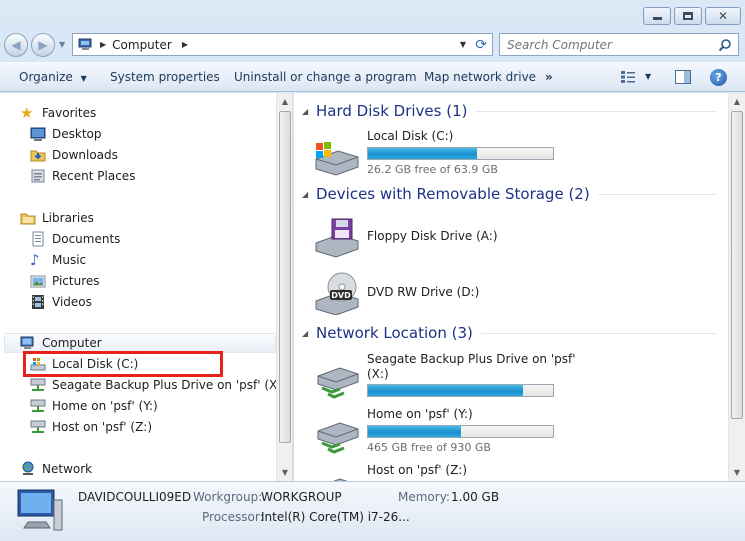 The image size is (745, 541). I want to click on search-icon, so click(725, 45).